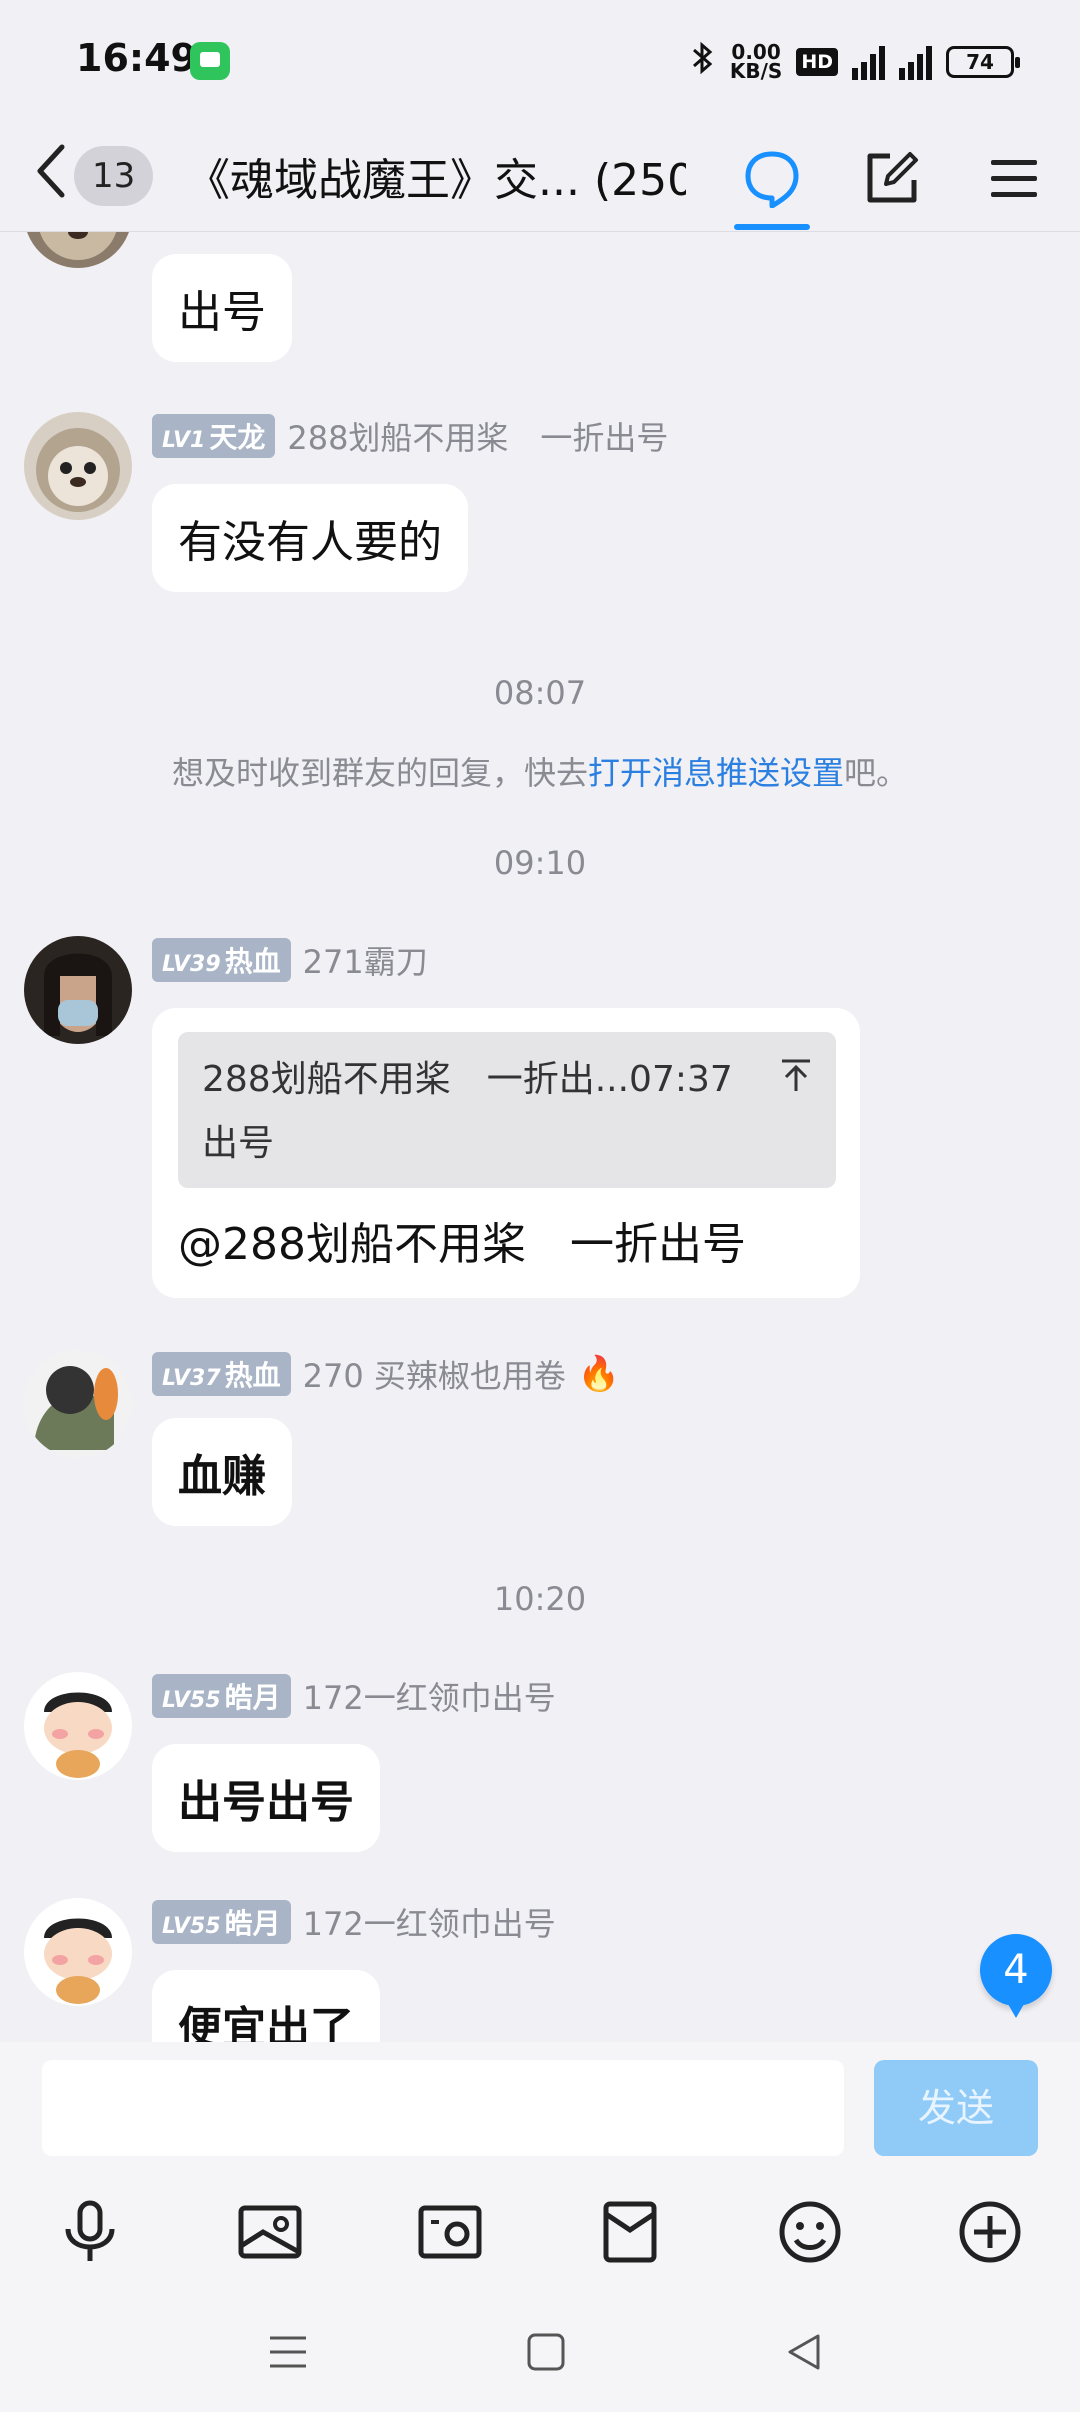 This screenshot has width=1080, height=2412. What do you see at coordinates (365, 960) in the screenshot?
I see `sender-name: 271霸刀` at bounding box center [365, 960].